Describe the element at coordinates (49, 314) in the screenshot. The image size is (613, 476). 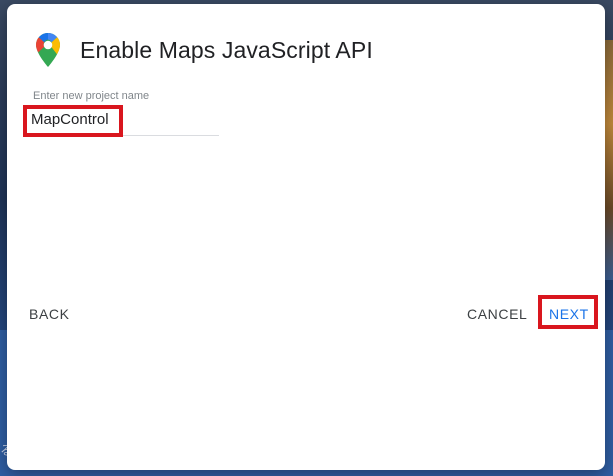
I see `back-button: BACK` at that location.